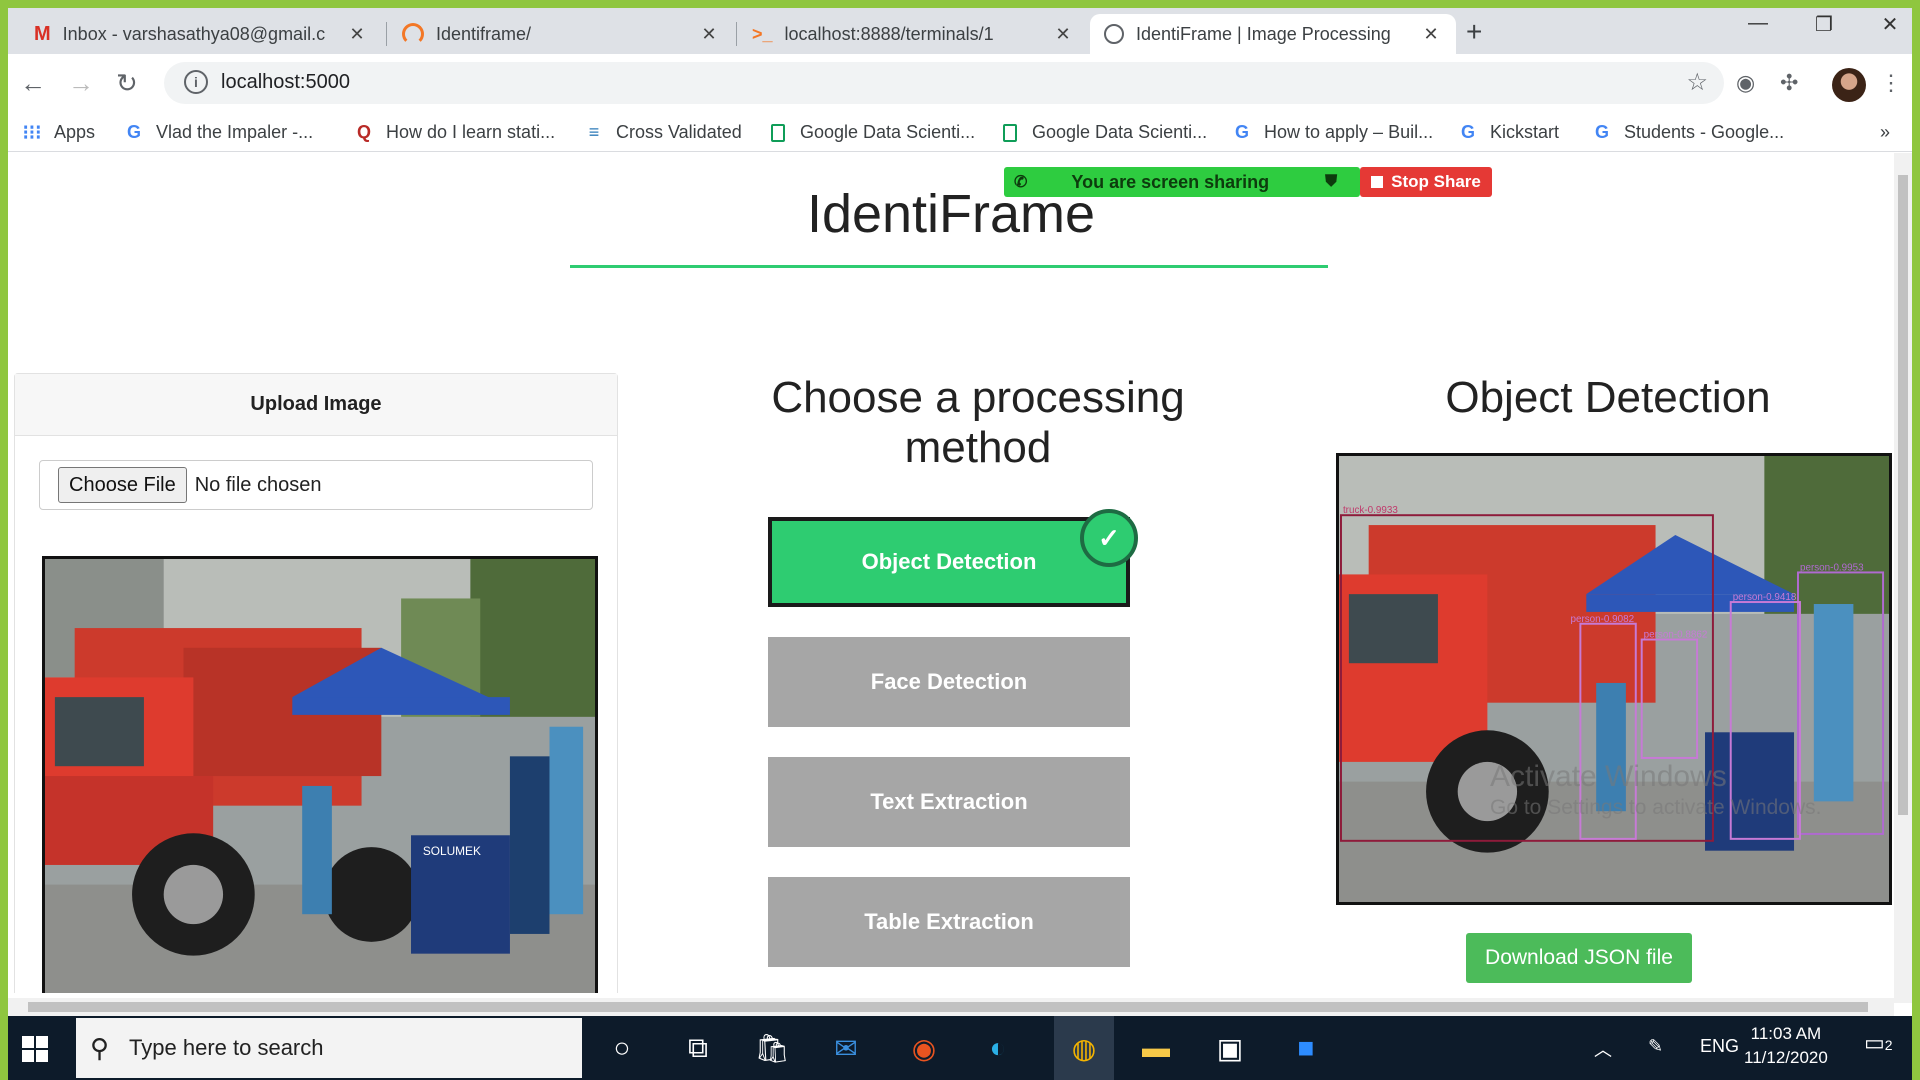 Image resolution: width=1920 pixels, height=1080 pixels. Describe the element at coordinates (1824, 24) in the screenshot. I see `restore-icon: ❐` at that location.